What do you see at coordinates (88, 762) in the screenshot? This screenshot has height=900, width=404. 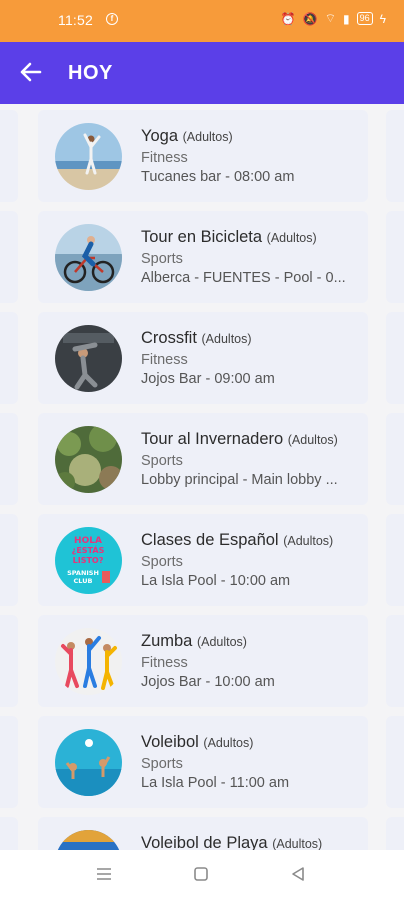 I see `pool-volleyball-photo` at bounding box center [88, 762].